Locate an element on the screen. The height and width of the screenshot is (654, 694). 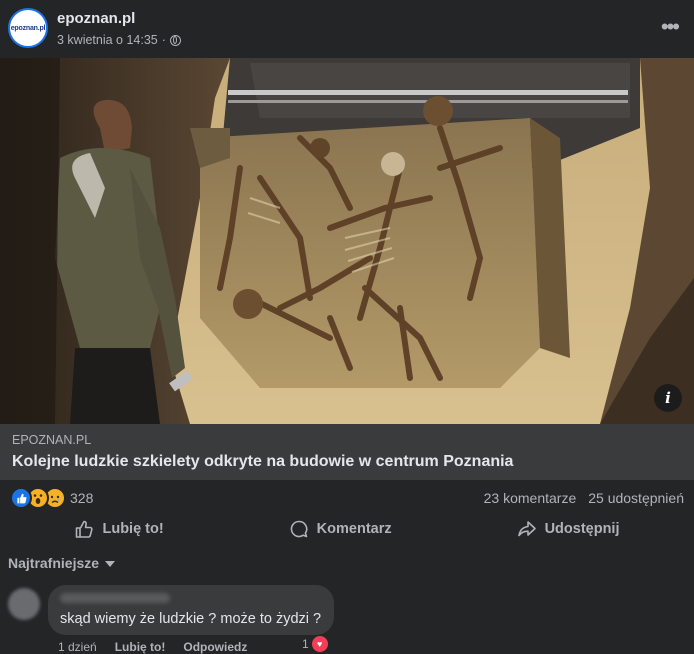
comment-reactions: 1 ♥ is located at coordinates (315, 644).